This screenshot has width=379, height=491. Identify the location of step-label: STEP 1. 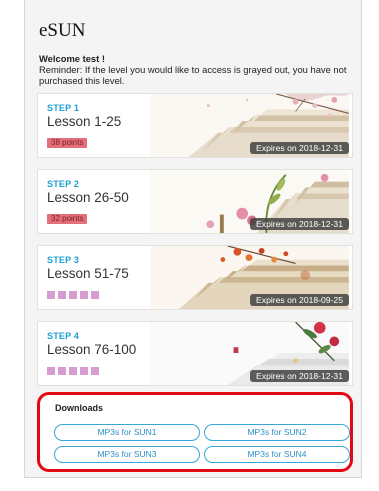
(63, 108).